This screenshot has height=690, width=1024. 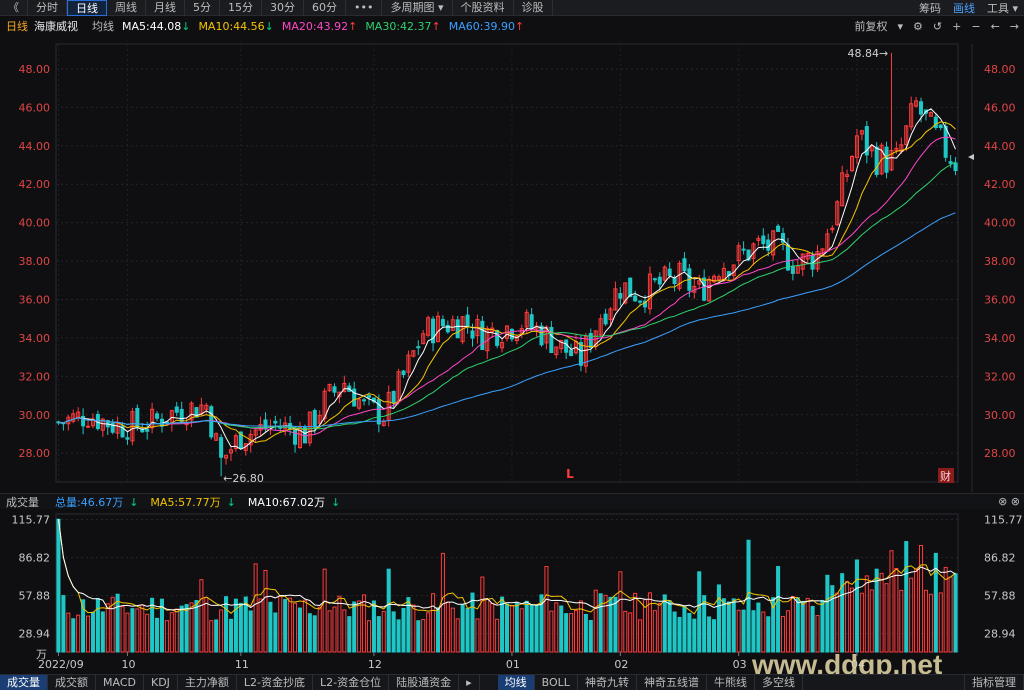 I want to click on period-tab: 15分, so click(x=241, y=8).